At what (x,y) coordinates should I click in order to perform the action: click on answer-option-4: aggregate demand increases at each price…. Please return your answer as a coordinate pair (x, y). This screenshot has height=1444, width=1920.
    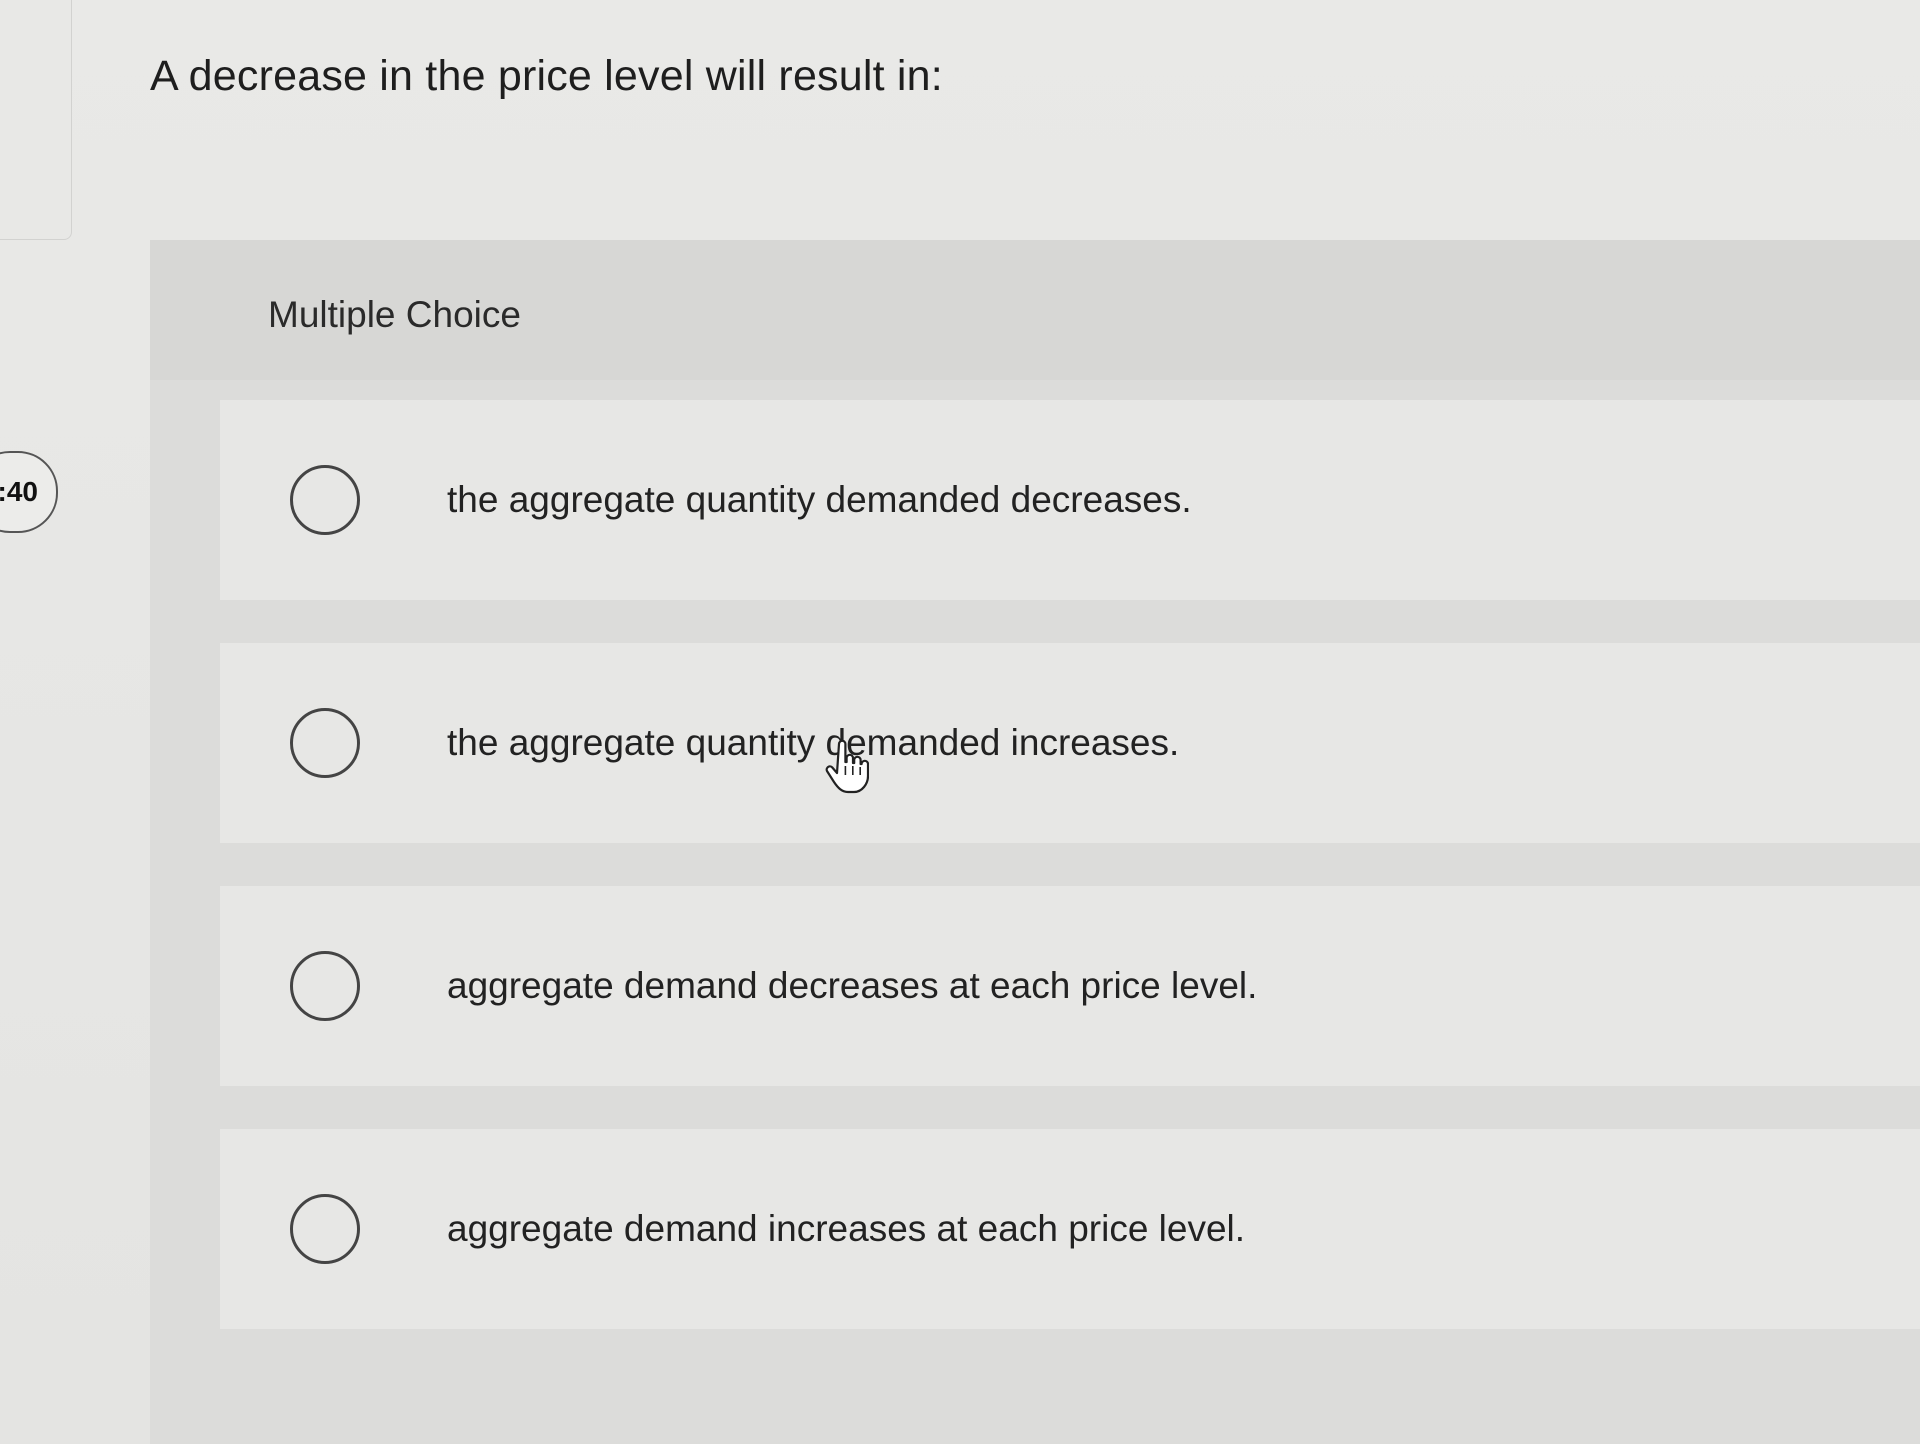
    Looking at the image, I should click on (1070, 1229).